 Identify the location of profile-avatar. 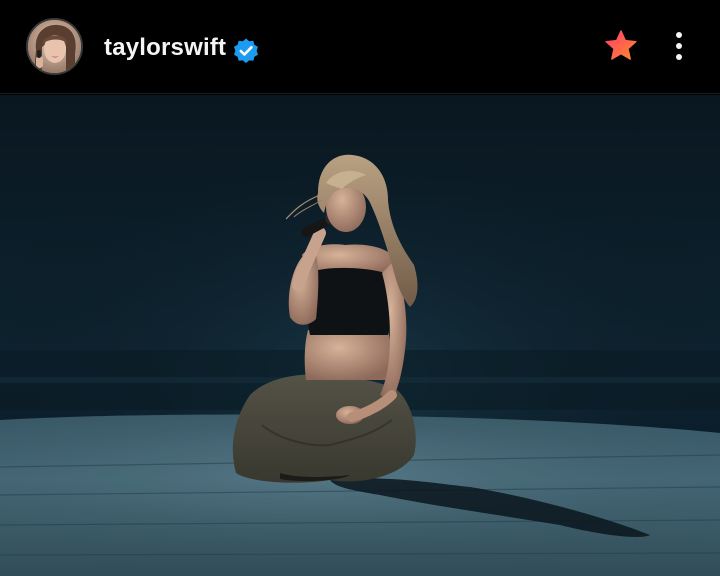
(54, 46).